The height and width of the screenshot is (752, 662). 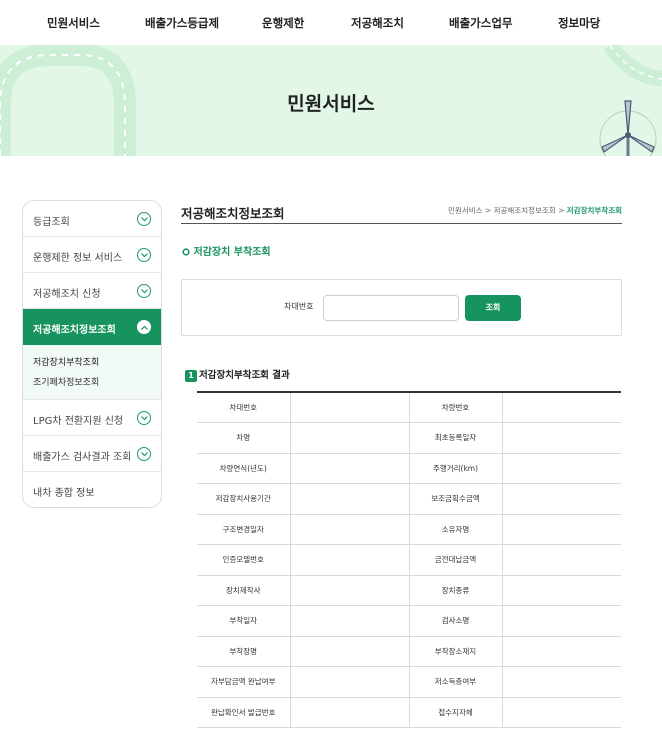 What do you see at coordinates (67, 294) in the screenshot?
I see `sidebar-item-label: 저공해조치 신청` at bounding box center [67, 294].